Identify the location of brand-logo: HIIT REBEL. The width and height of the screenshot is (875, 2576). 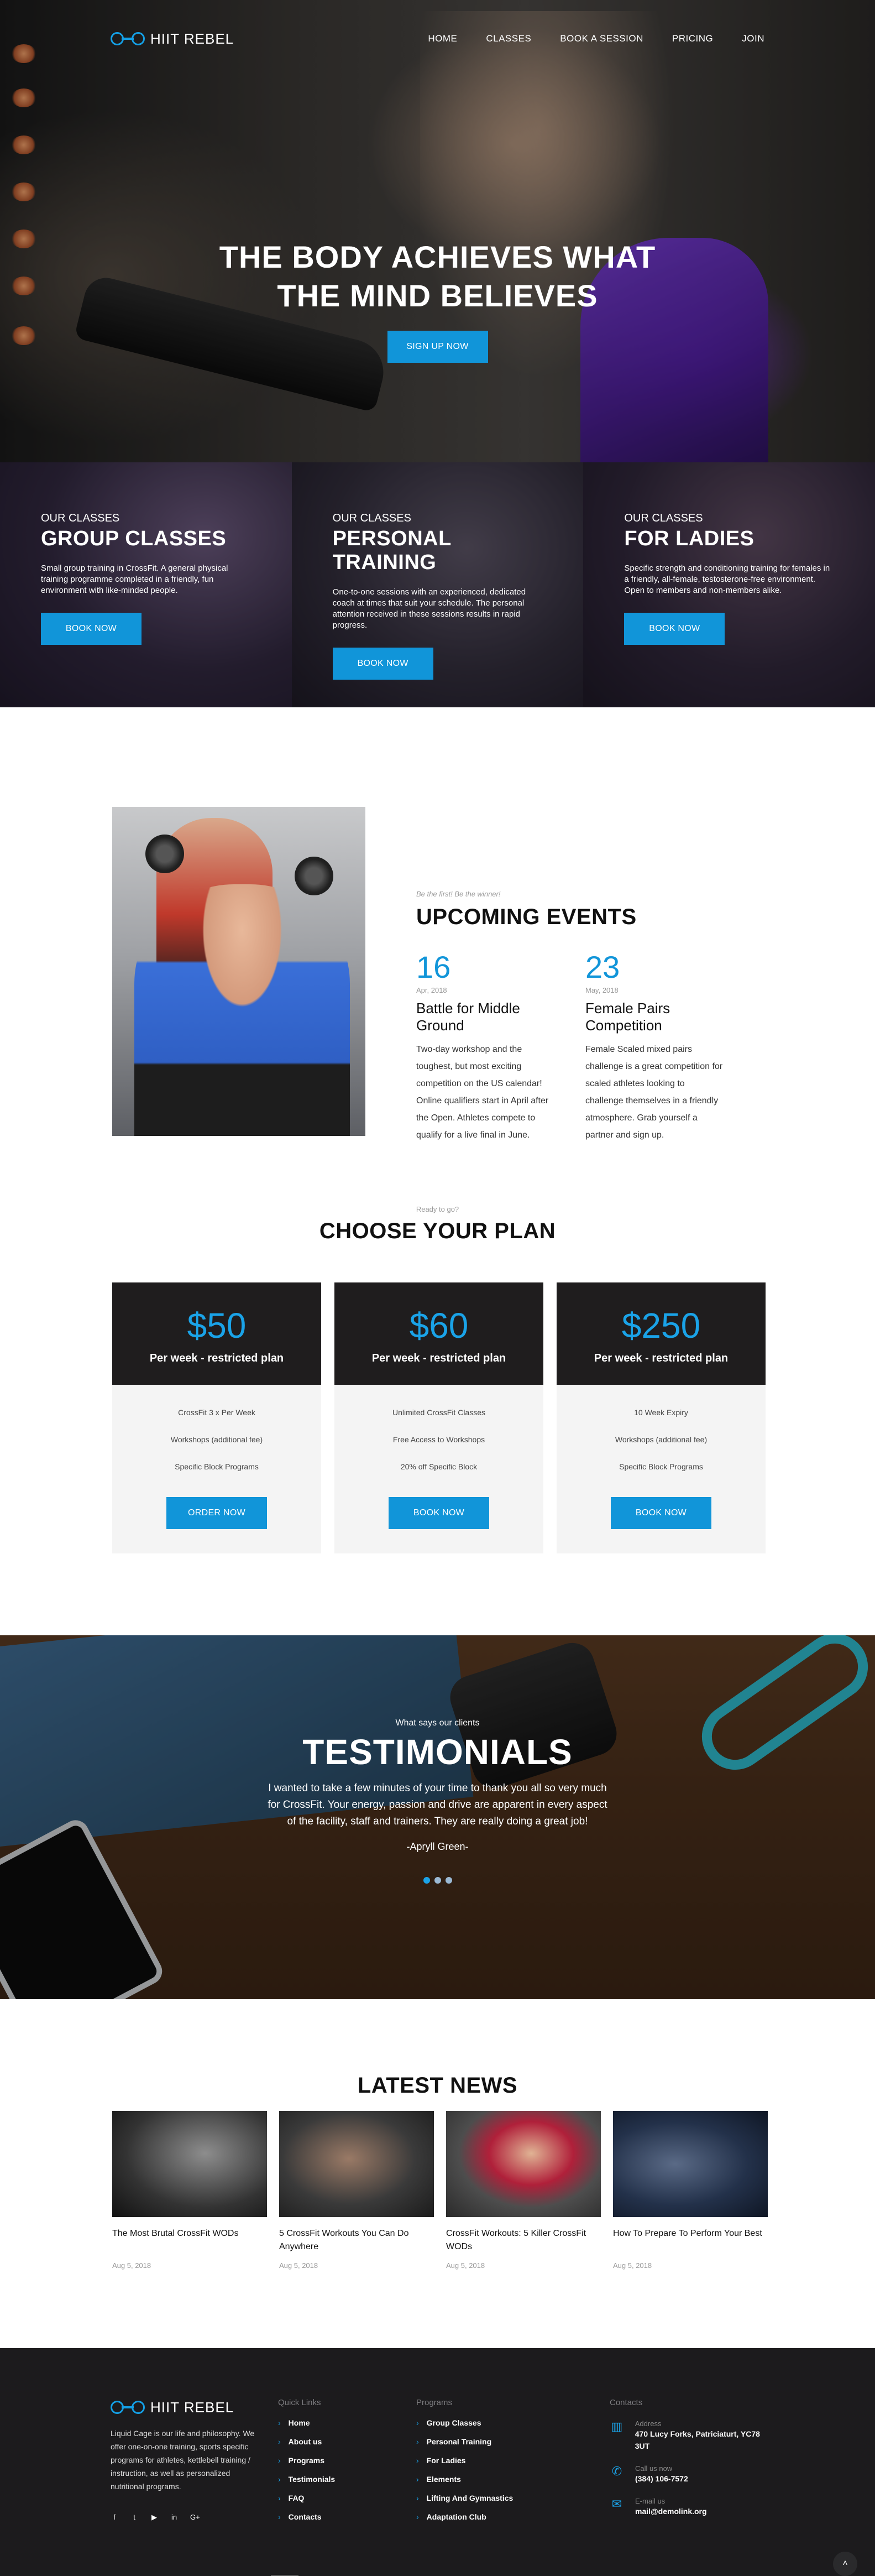
(172, 38).